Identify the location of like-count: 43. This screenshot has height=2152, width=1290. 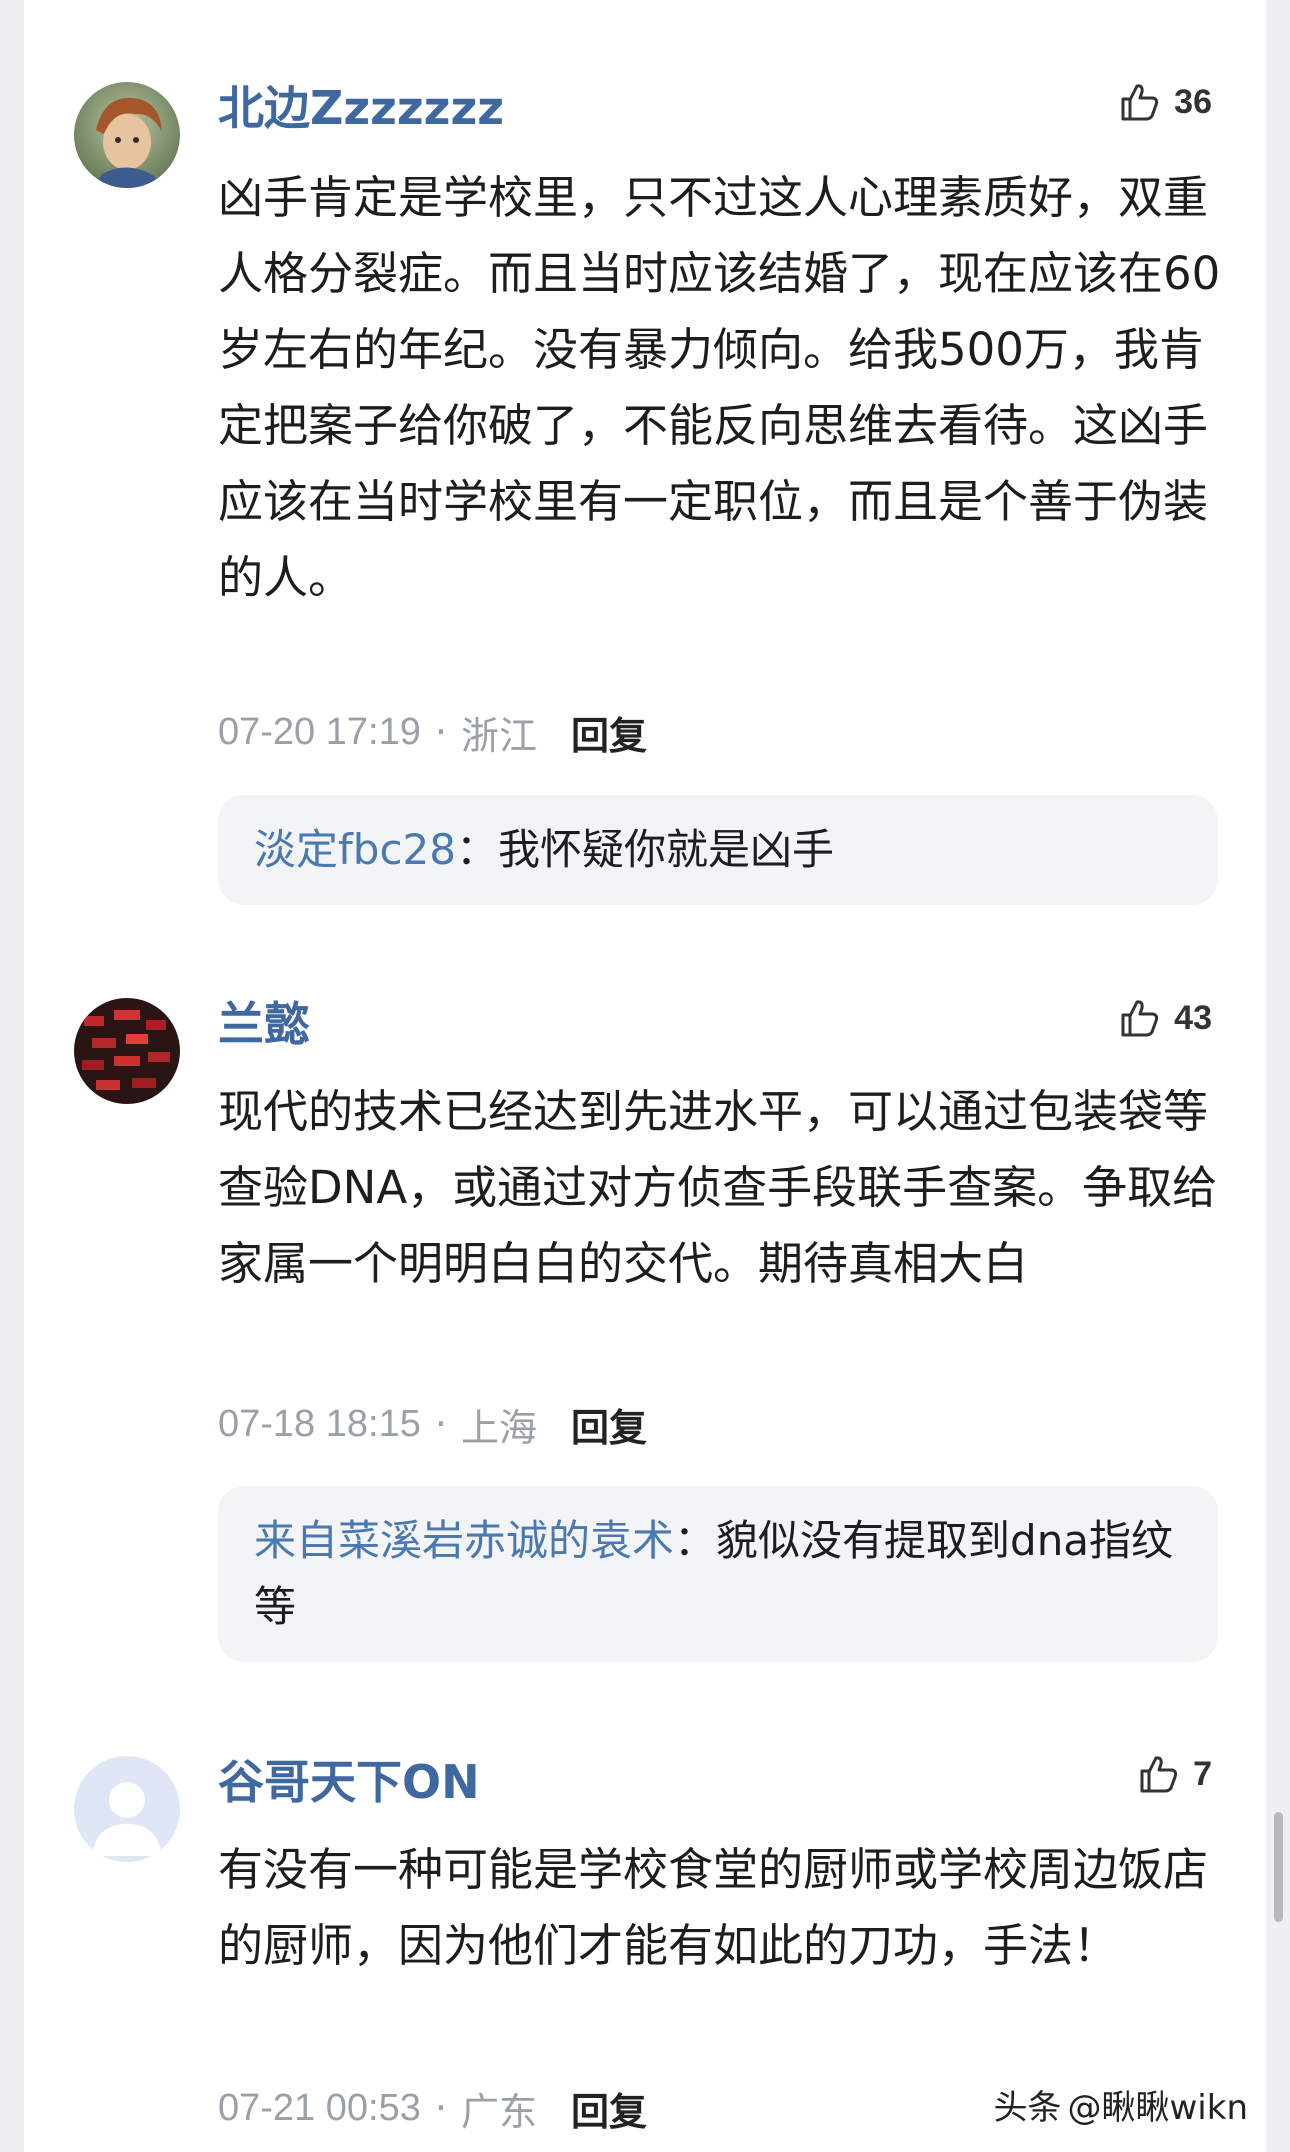
(1193, 1017).